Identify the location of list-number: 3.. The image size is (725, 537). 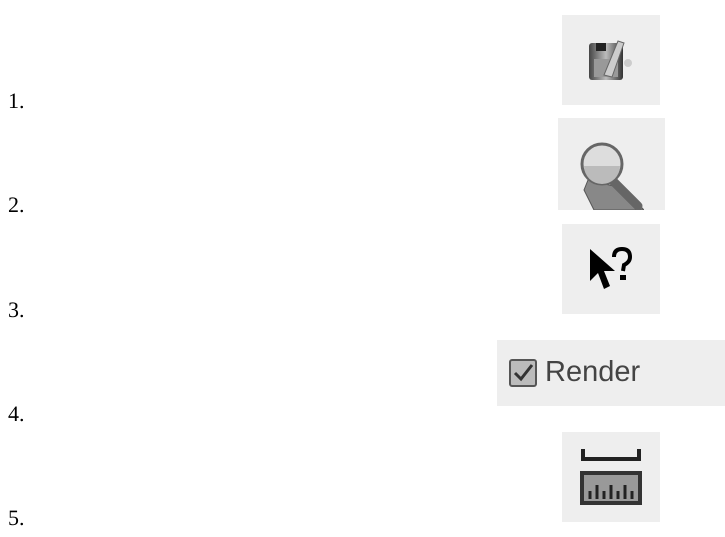
(16, 309).